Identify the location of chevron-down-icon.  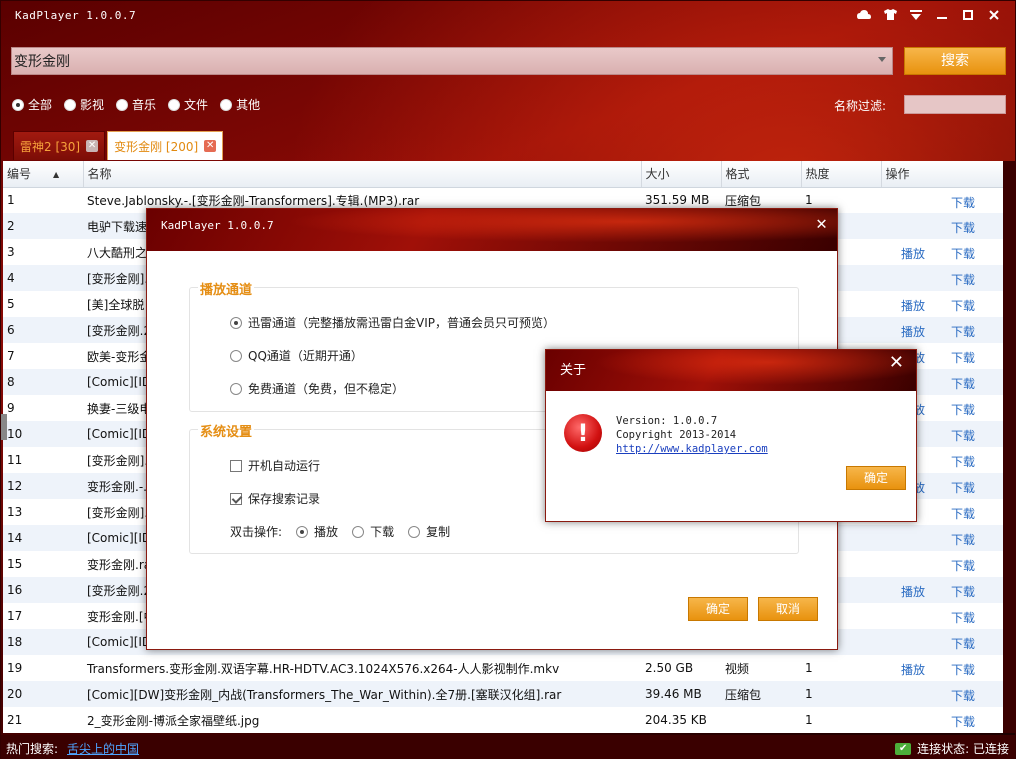
(882, 59).